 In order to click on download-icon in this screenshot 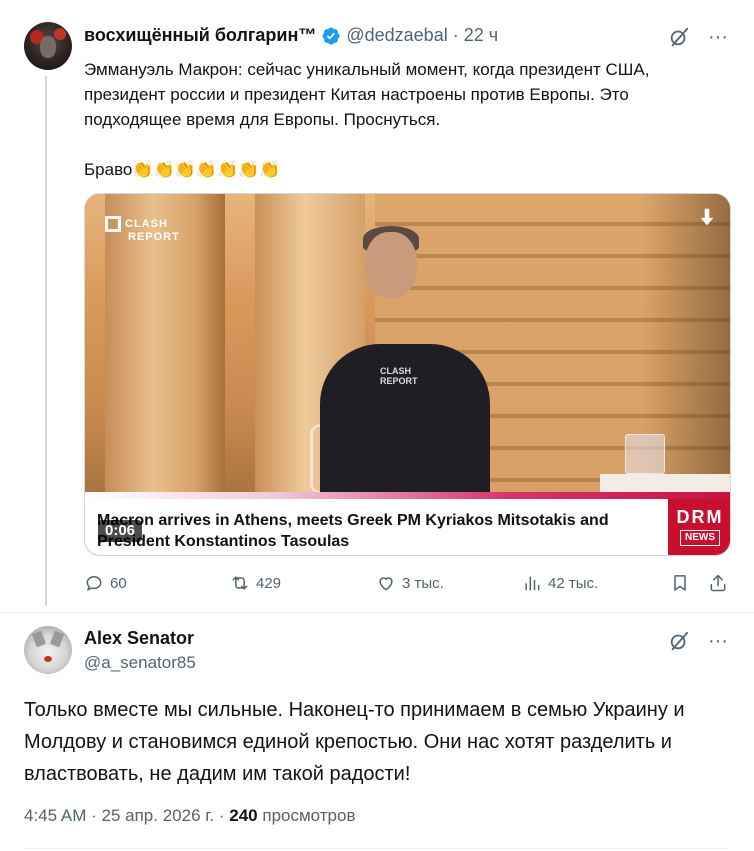, I will do `click(707, 217)`.